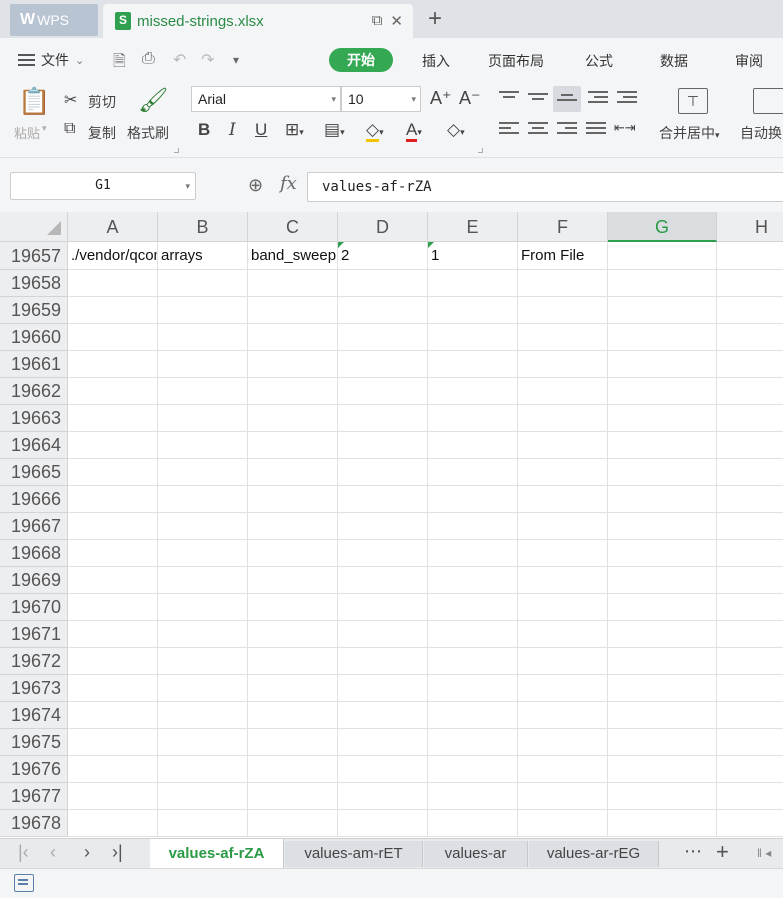 The image size is (783, 898). Describe the element at coordinates (34, 661) in the screenshot. I see `row-header: 19672` at that location.